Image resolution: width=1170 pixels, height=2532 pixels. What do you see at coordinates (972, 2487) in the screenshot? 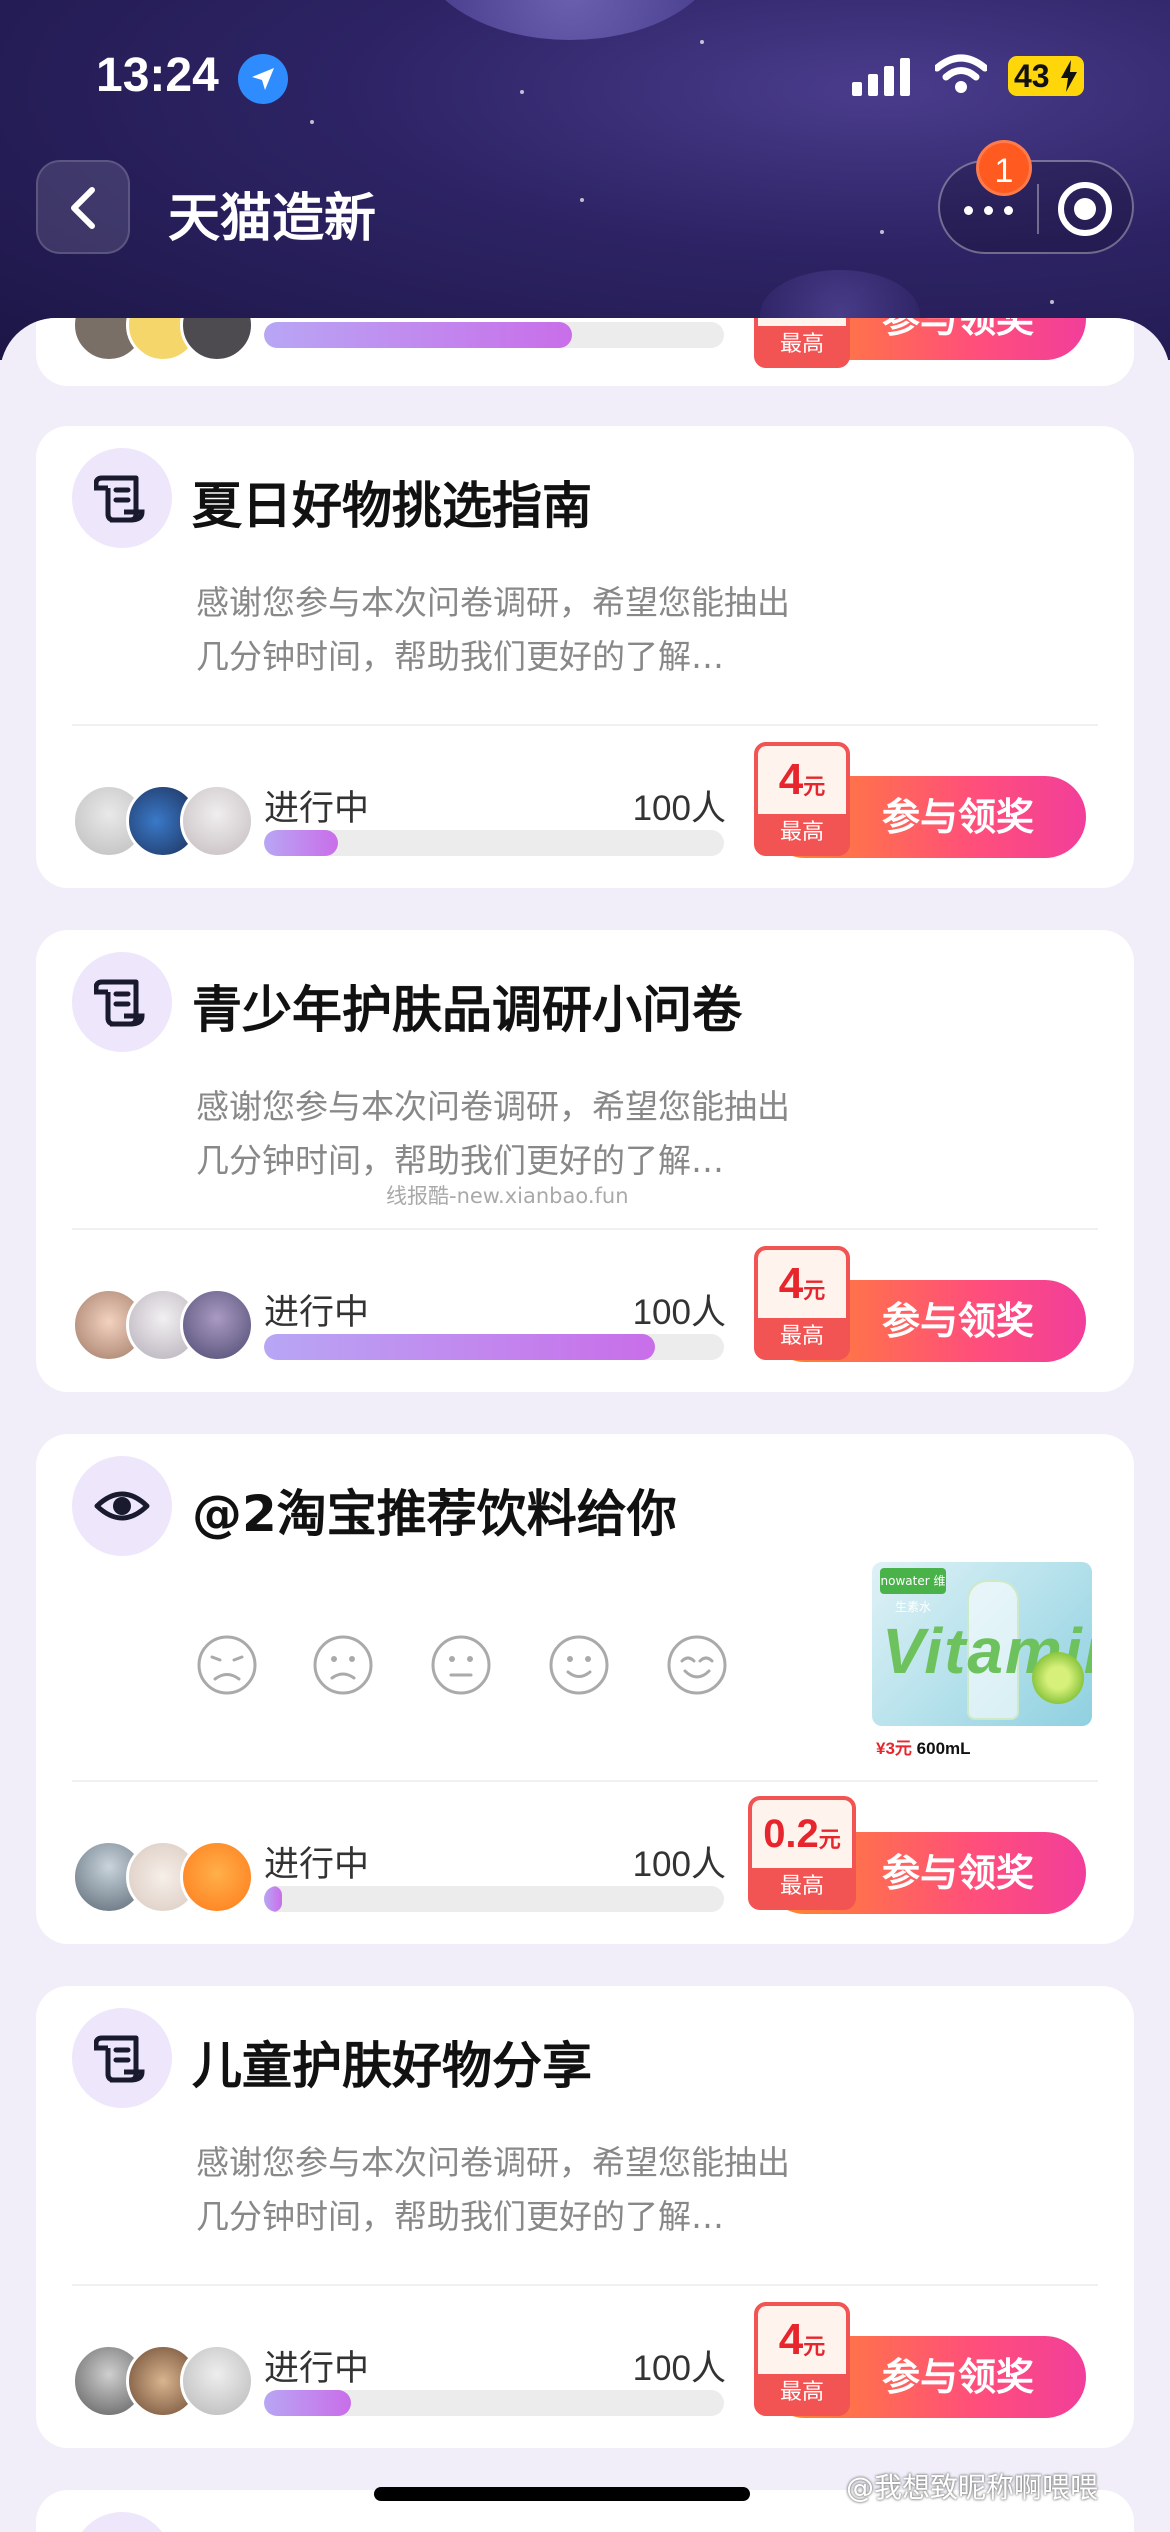
I see `weibo-watermark: @我想致昵称啊喂喂` at bounding box center [972, 2487].